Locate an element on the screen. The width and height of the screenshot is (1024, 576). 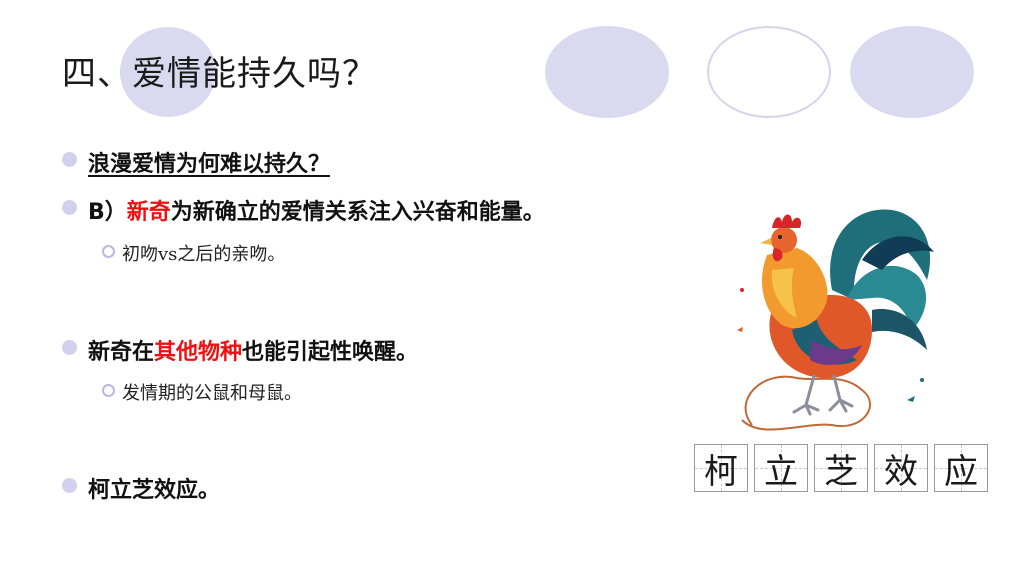
char-box: 效 is located at coordinates (901, 468).